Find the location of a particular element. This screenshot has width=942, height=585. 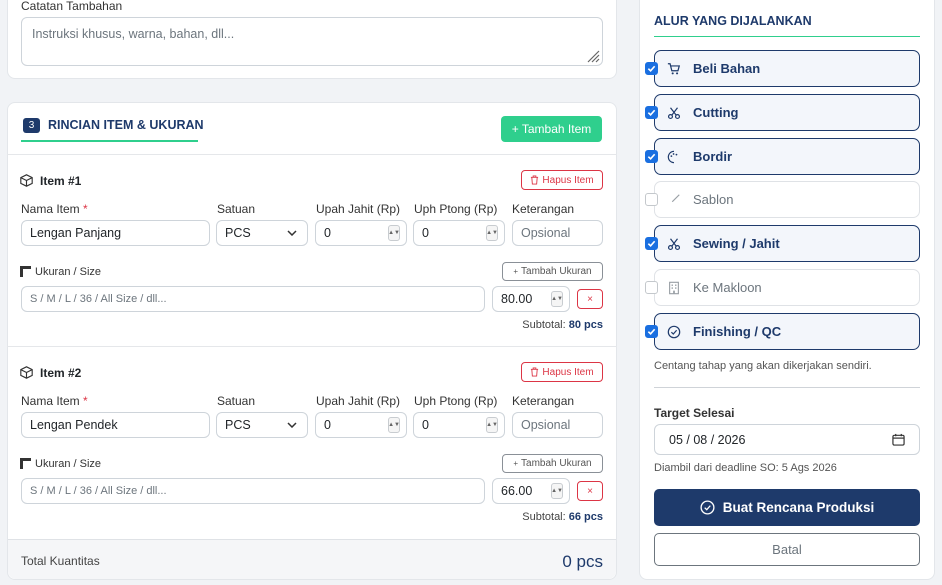

flow-step-label: Ke Makloon is located at coordinates (727, 287).